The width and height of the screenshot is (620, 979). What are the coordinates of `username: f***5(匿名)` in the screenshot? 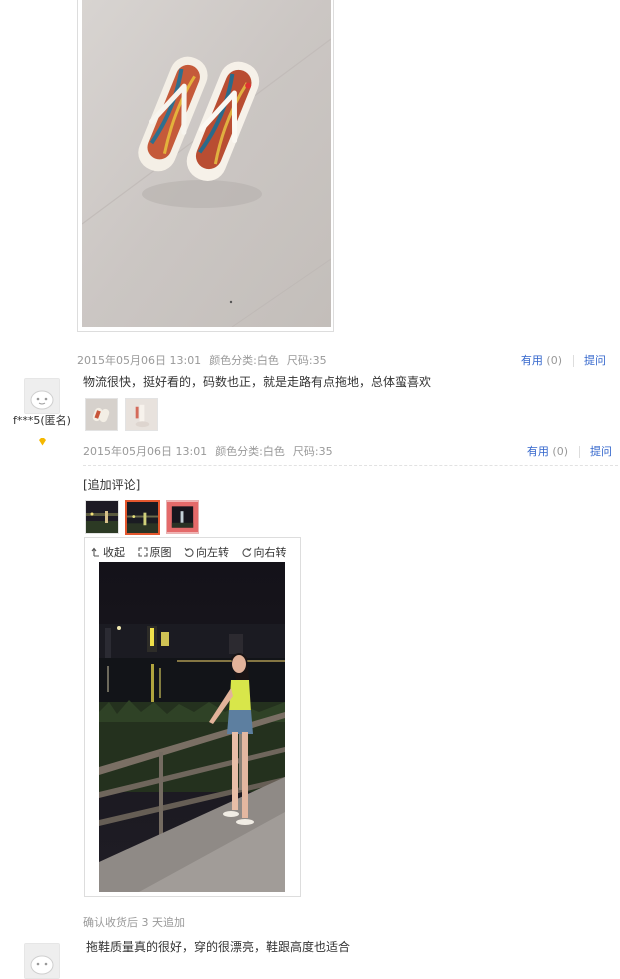 It's located at (42, 420).